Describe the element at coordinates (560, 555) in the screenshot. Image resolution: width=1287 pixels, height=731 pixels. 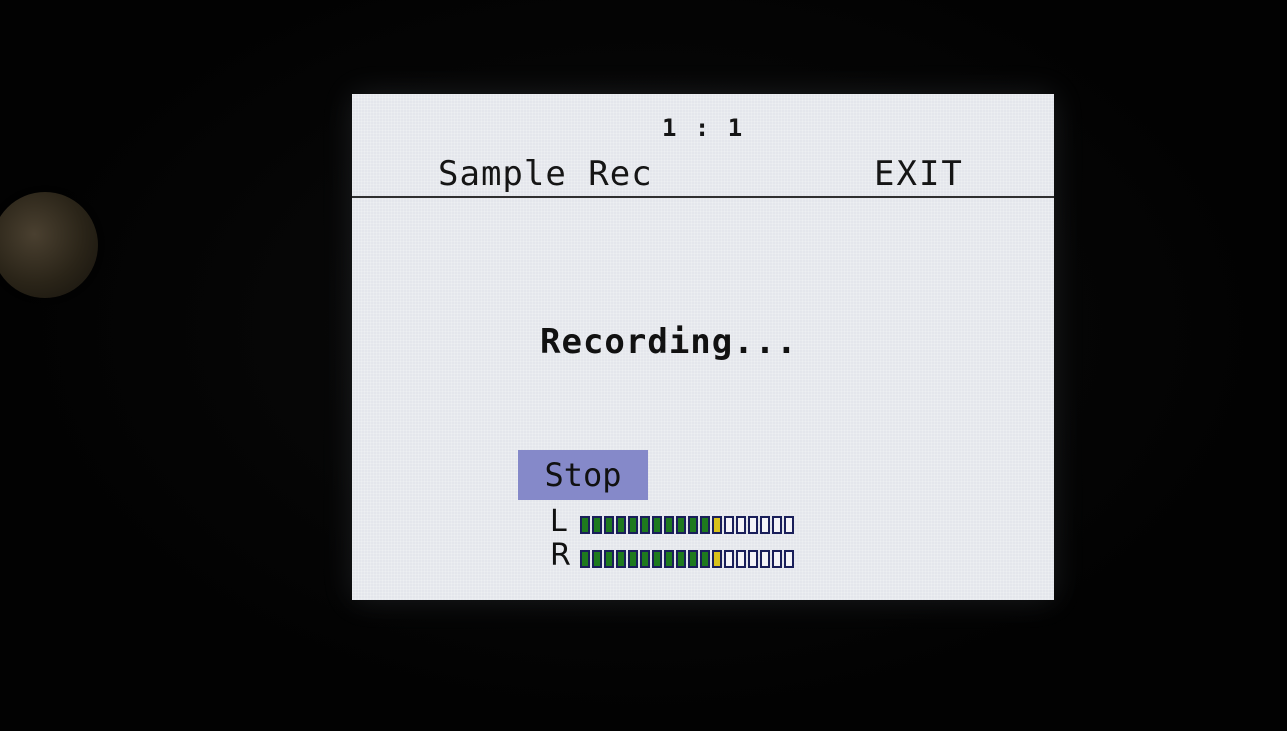
I see `meter-right-label: R` at that location.